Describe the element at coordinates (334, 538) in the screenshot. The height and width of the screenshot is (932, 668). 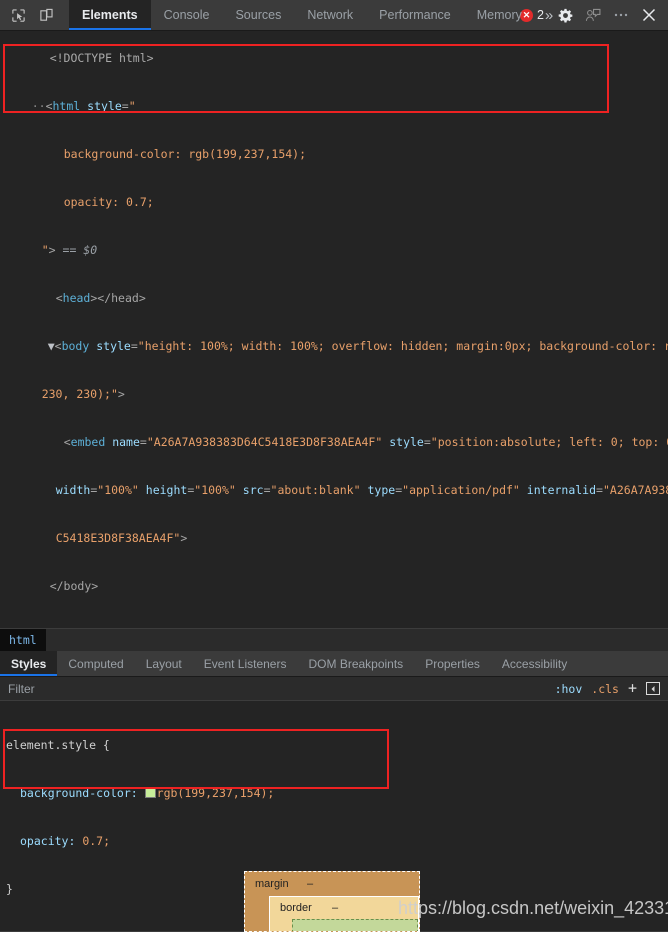
I see `dom-line-embed-3: C5418E3D8F38AEA4F">` at that location.